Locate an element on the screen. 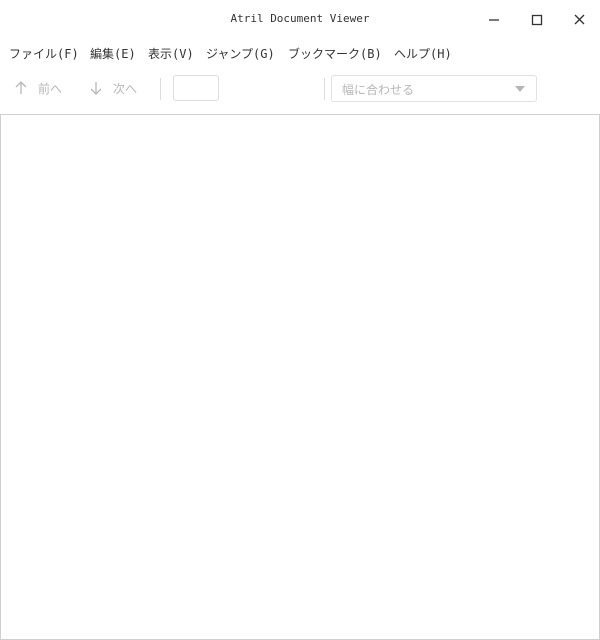 Image resolution: width=600 pixels, height=640 pixels. title-bar: Atril Document Viewer is located at coordinates (300, 20).